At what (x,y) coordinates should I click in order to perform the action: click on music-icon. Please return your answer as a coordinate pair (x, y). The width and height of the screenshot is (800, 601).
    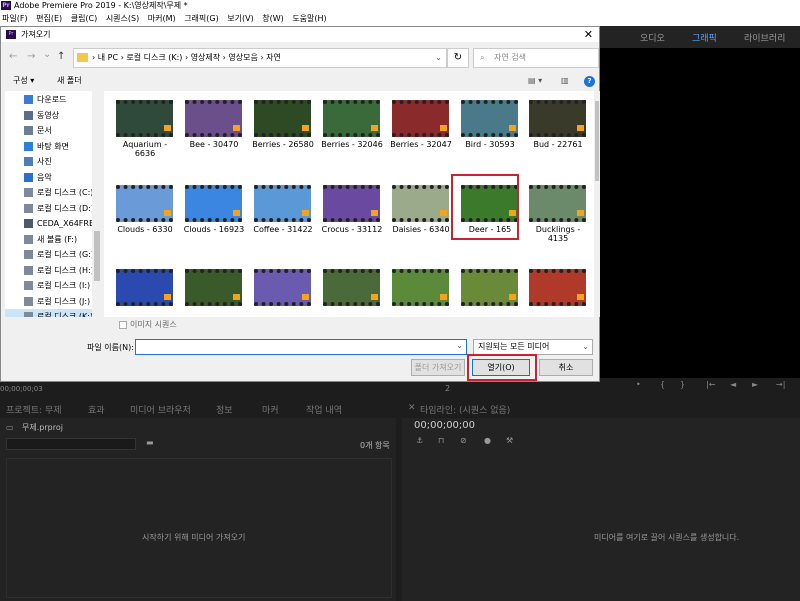
    Looking at the image, I should click on (28, 177).